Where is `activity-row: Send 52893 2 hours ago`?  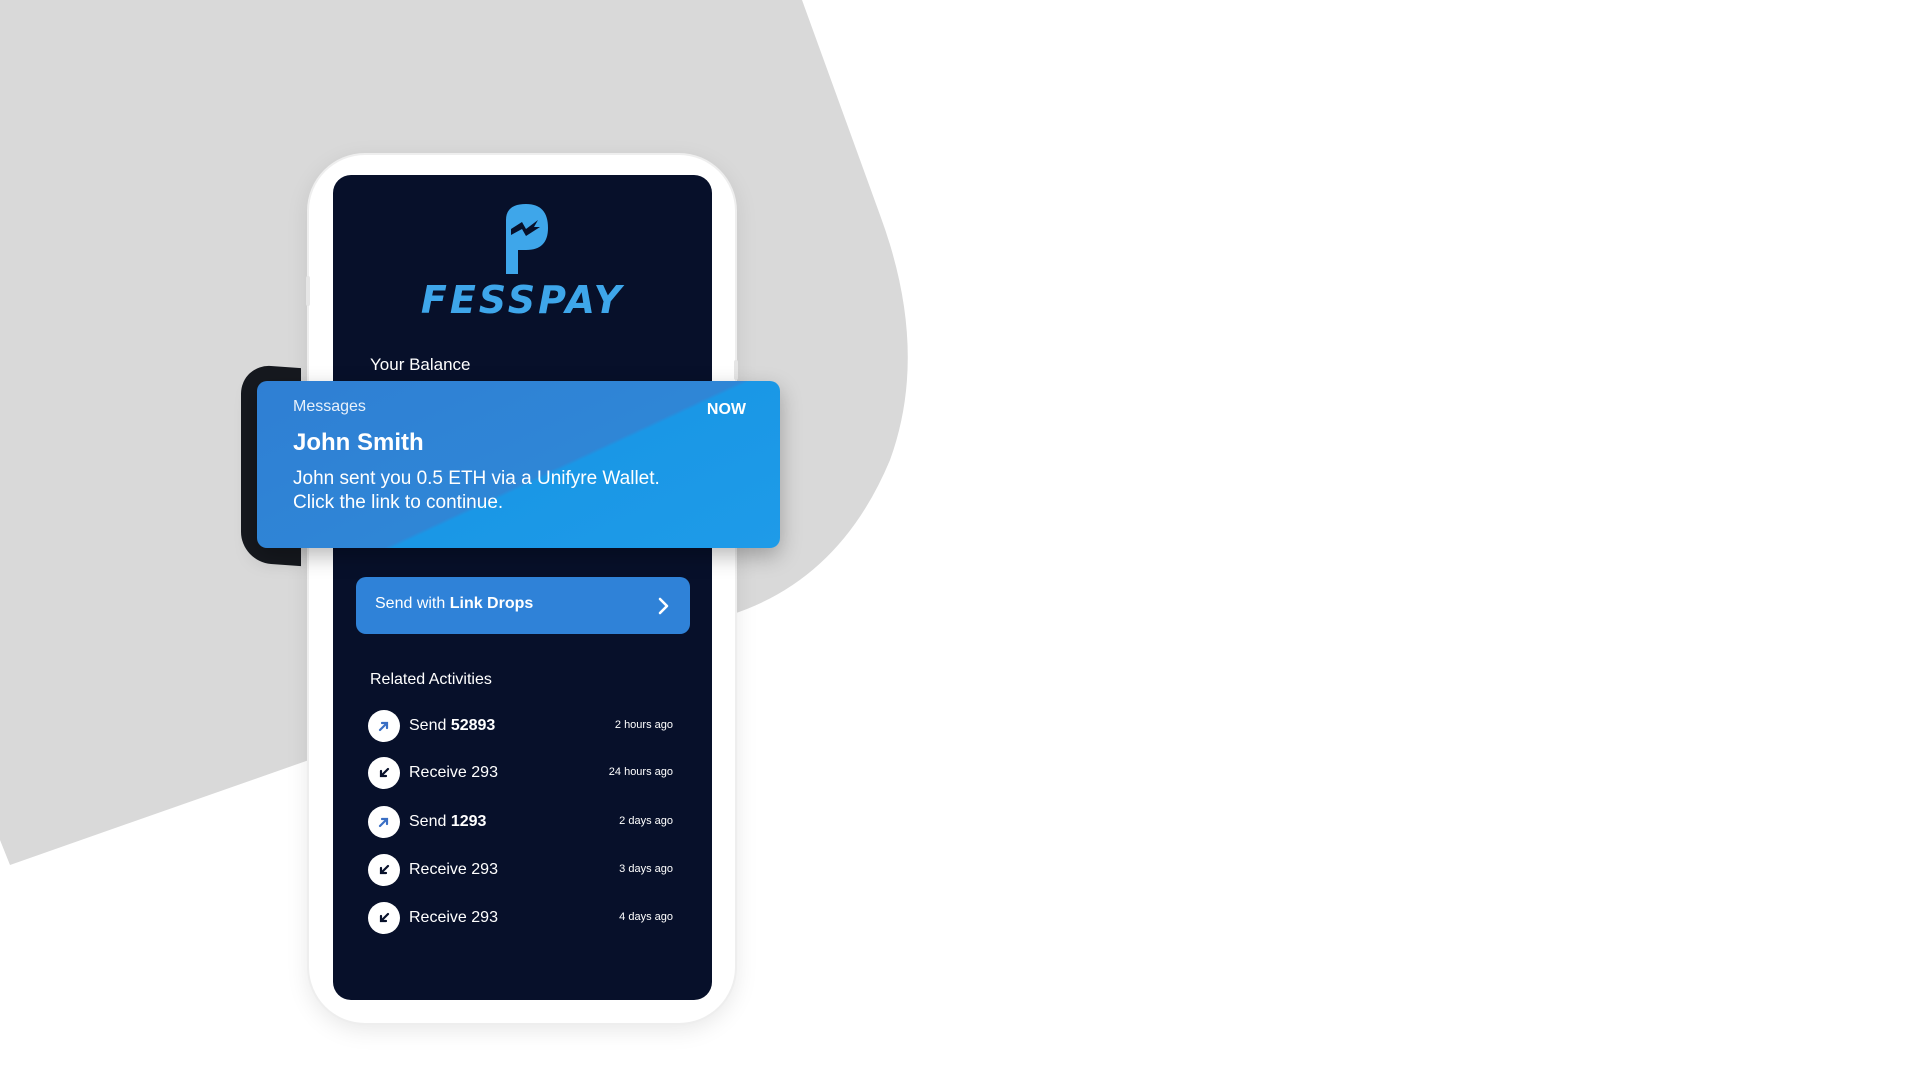 activity-row: Send 52893 2 hours ago is located at coordinates (520, 727).